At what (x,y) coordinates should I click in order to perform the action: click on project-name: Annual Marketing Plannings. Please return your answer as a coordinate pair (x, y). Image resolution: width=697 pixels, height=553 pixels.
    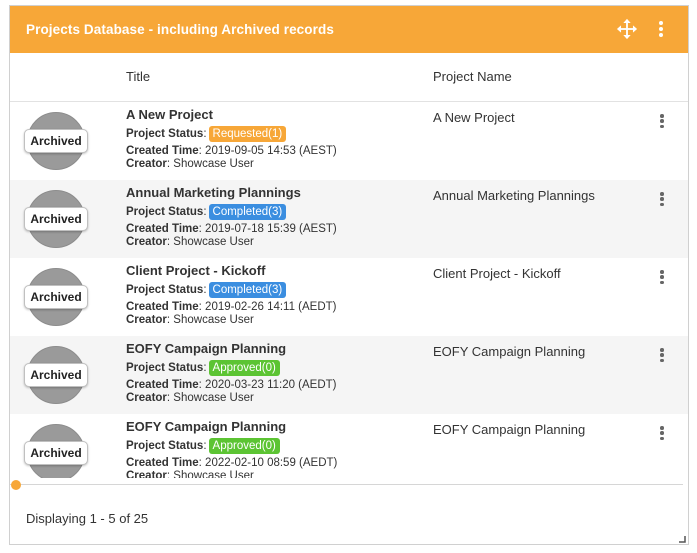
    Looking at the image, I should click on (514, 195).